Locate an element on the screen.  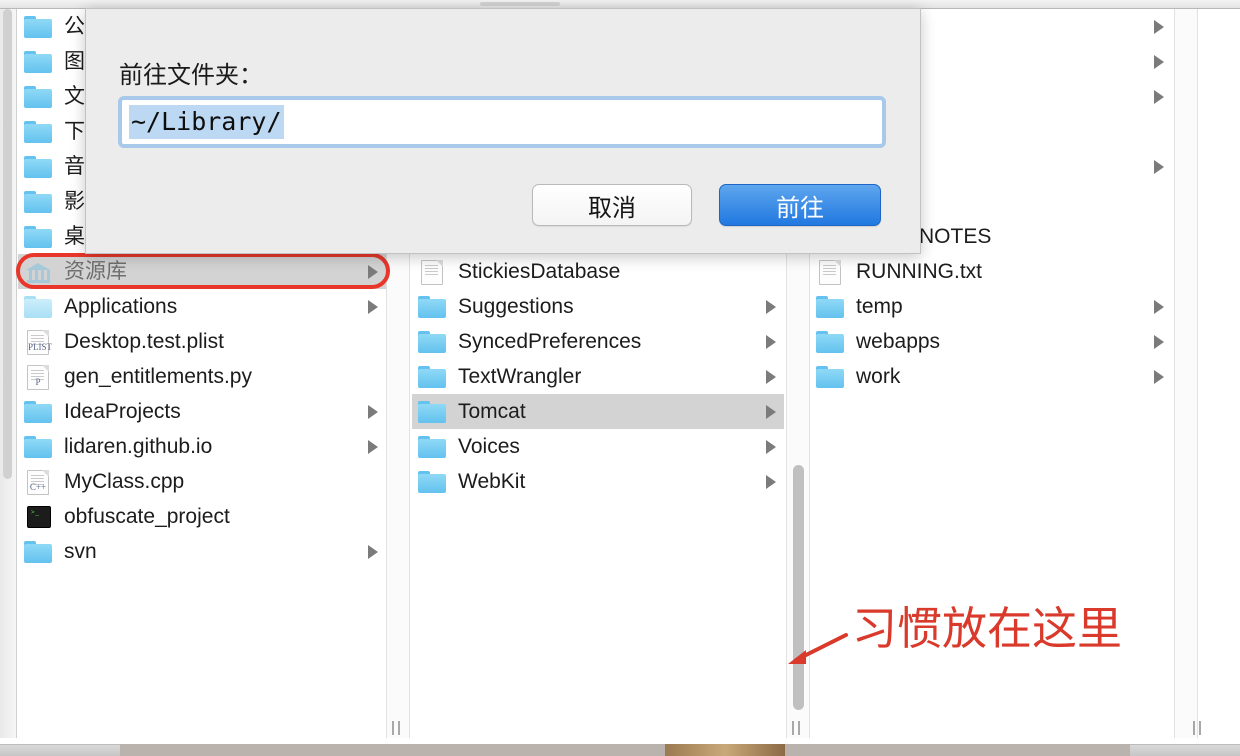
annotation-text: 习惯放在这里 is located at coordinates (987, 628).